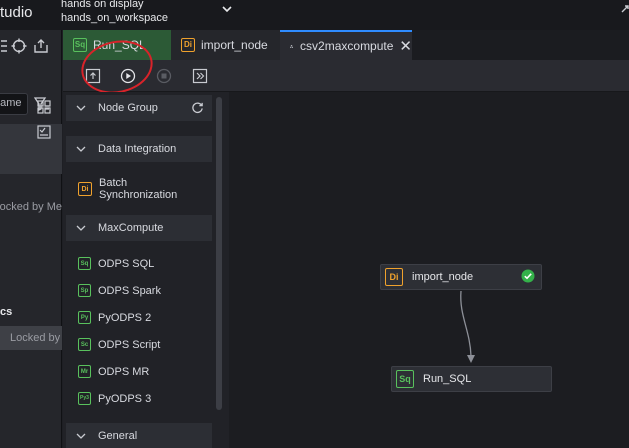 This screenshot has width=629, height=448. I want to click on node-label: Run_SQL, so click(447, 379).